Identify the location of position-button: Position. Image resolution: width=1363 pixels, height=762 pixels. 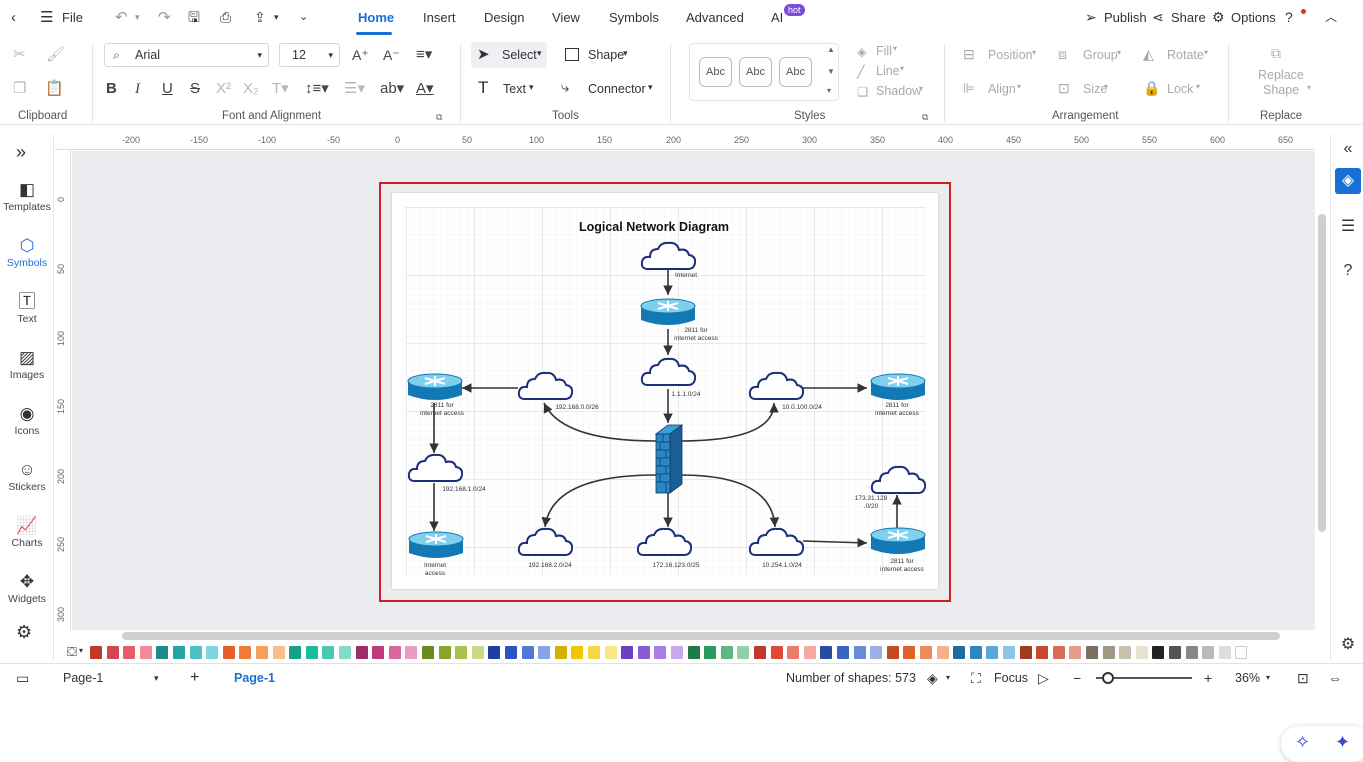
(1010, 55).